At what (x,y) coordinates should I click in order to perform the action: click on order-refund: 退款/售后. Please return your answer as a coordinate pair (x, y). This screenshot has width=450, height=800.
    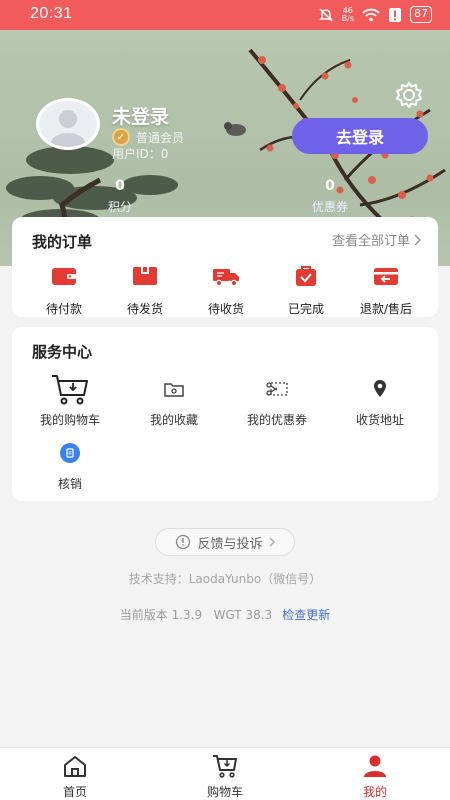
    Looking at the image, I should click on (386, 291).